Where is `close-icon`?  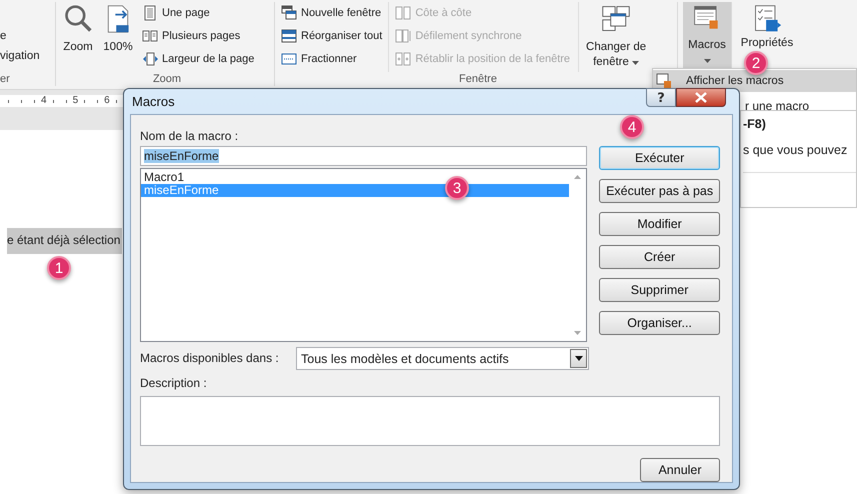 close-icon is located at coordinates (701, 97).